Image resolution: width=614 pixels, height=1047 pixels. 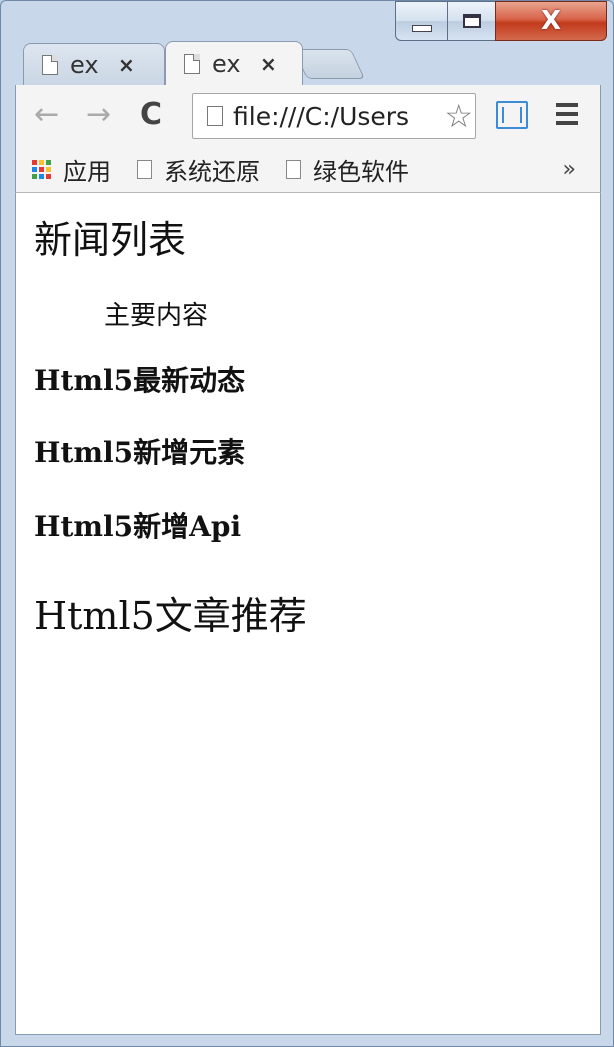 I want to click on bookmark-item: 绿色软件, so click(x=347, y=169).